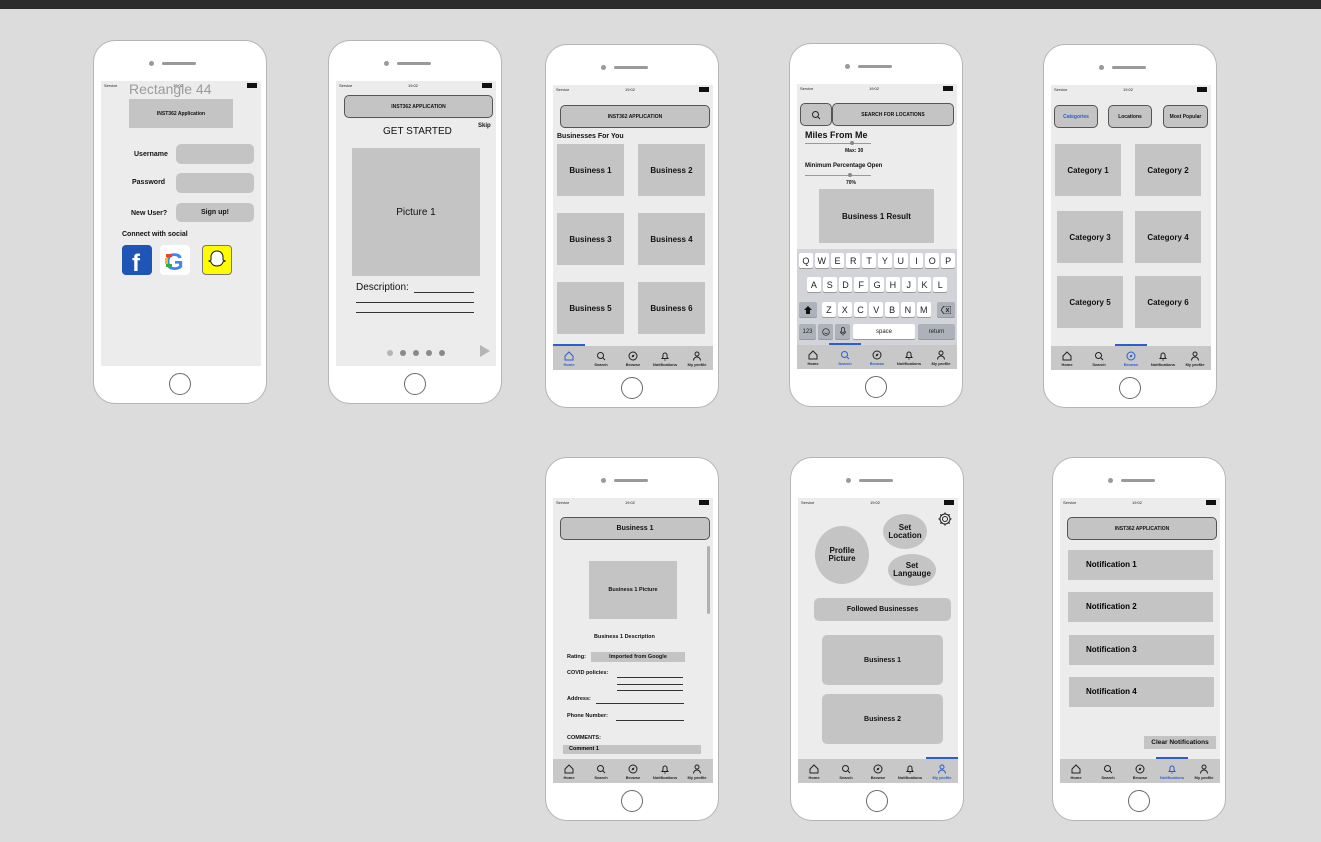 The image size is (1321, 842). I want to click on category-card-1: Category 1, so click(1088, 170).